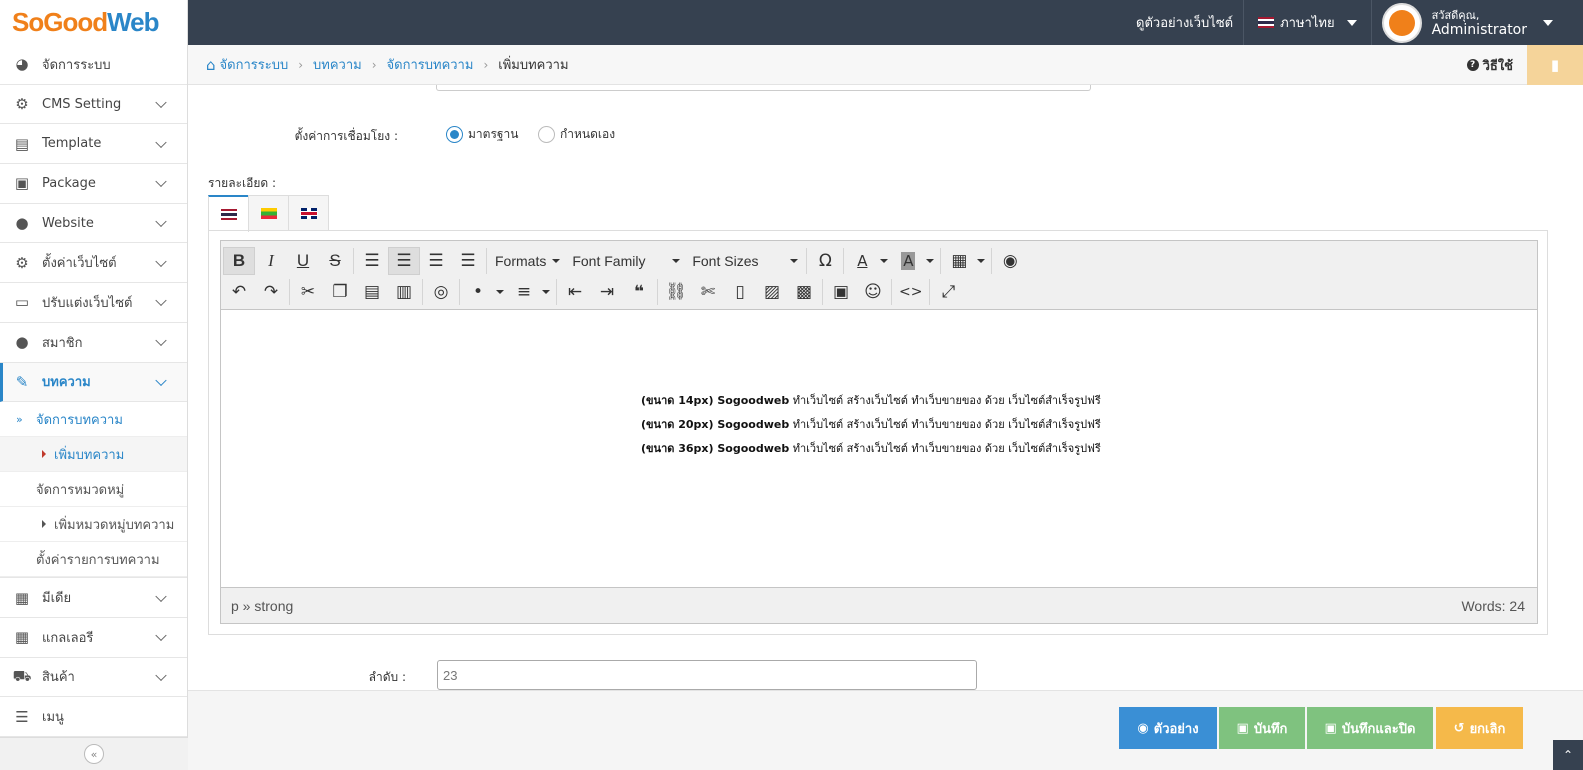  What do you see at coordinates (772, 292) in the screenshot?
I see `image-icon: ▨` at bounding box center [772, 292].